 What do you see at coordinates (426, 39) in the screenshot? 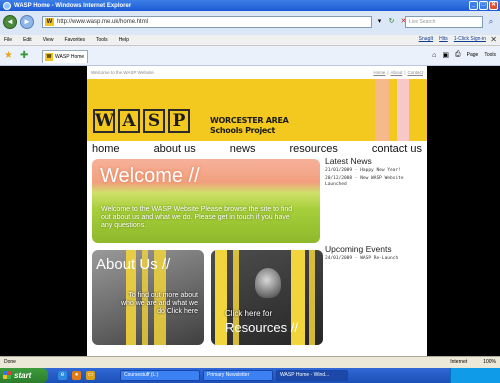
I see `snagit-link: SnagIt` at bounding box center [426, 39].